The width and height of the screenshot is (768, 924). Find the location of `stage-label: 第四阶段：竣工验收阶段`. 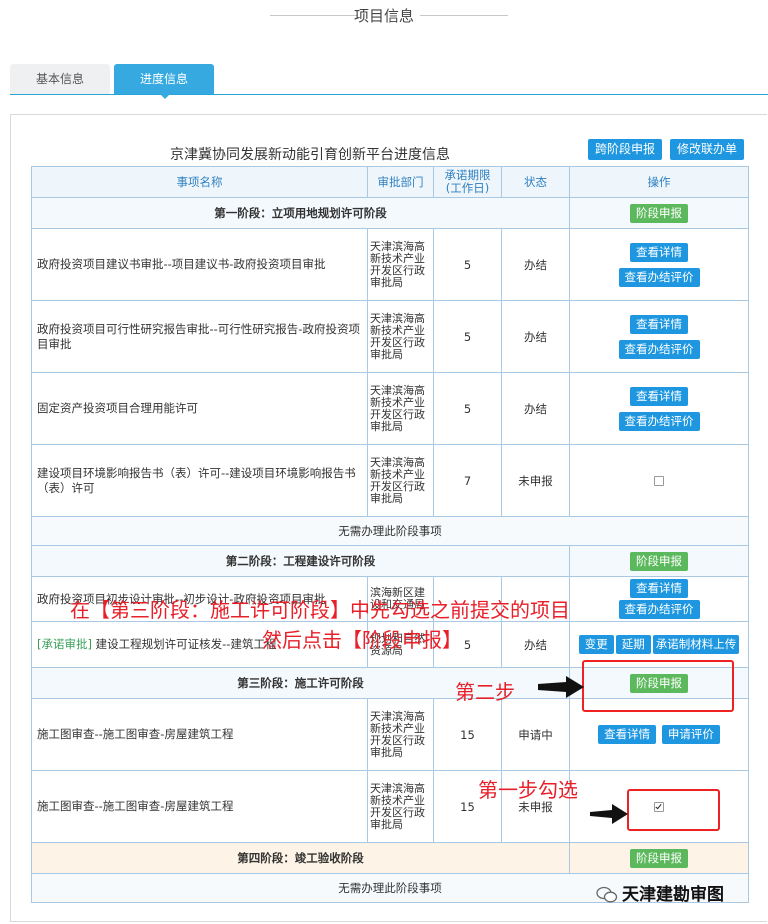

stage-label: 第四阶段：竣工验收阶段 is located at coordinates (300, 858).